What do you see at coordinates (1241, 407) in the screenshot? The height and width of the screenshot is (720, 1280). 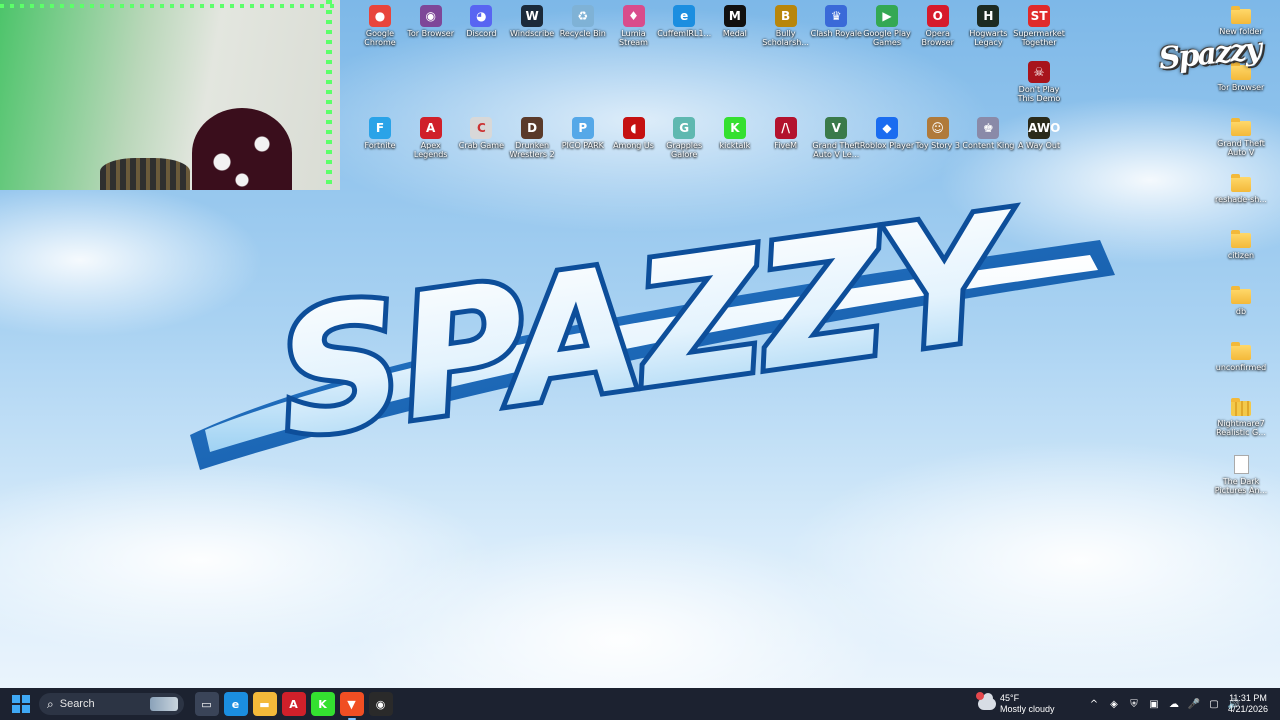 I see `zip-folder-icon` at bounding box center [1241, 407].